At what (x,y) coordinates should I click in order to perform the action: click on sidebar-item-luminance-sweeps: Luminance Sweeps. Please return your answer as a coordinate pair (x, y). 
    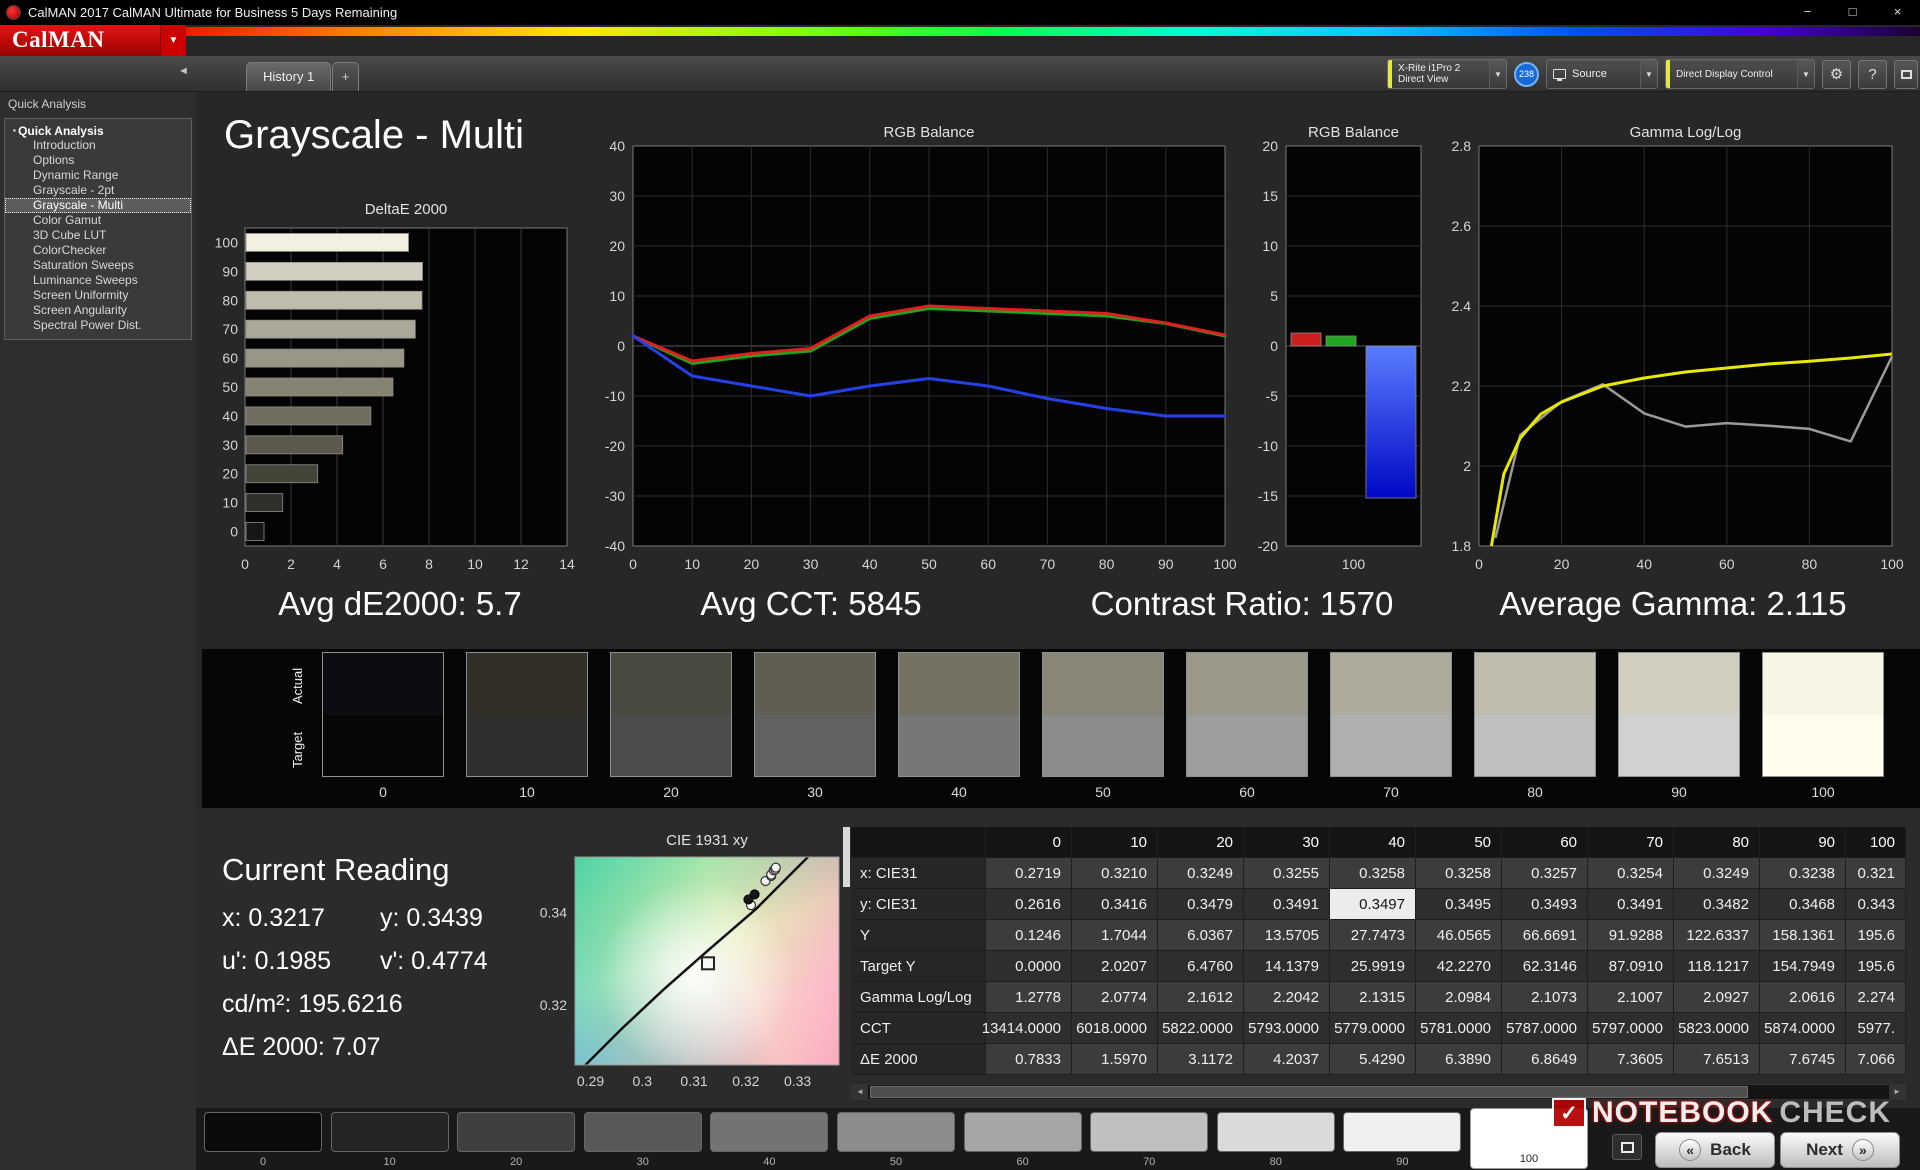
    Looking at the image, I should click on (98, 280).